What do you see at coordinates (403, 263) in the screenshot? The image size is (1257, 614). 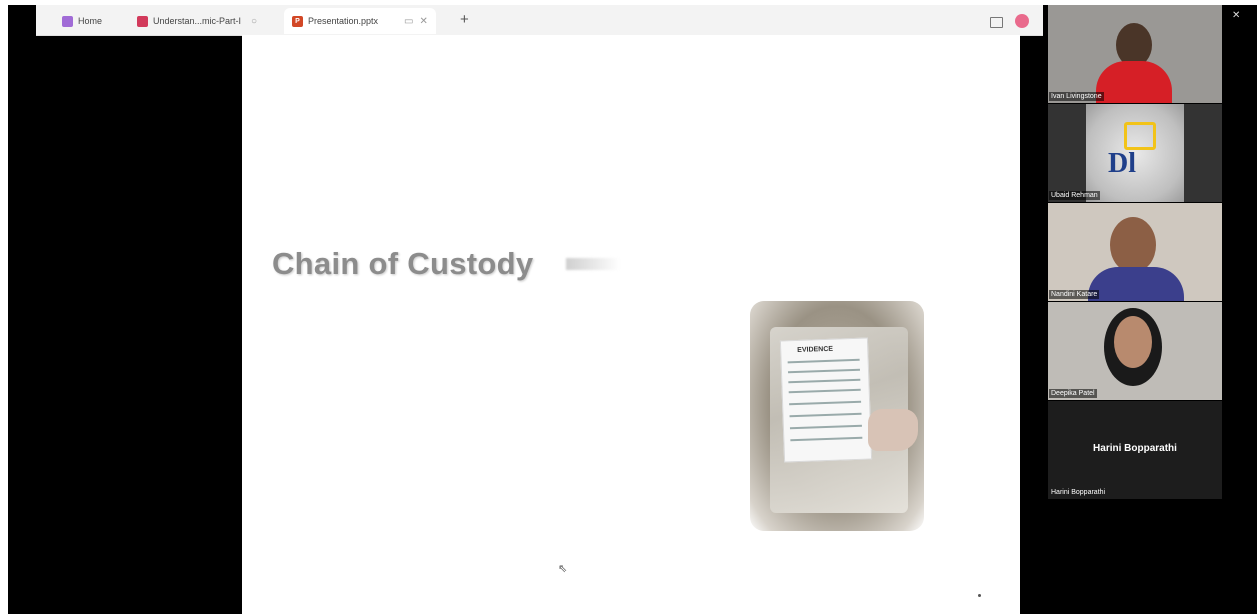 I see `slide-title: Chain of Custody` at bounding box center [403, 263].